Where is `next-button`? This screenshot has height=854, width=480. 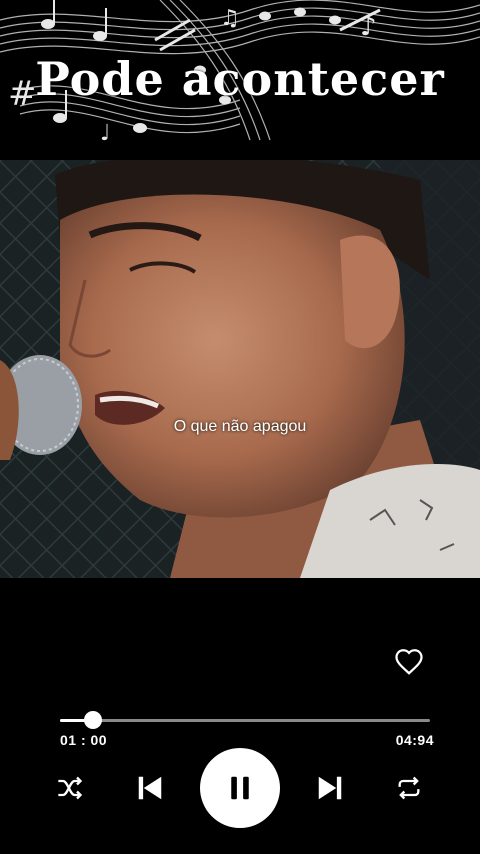
next-button is located at coordinates (330, 788).